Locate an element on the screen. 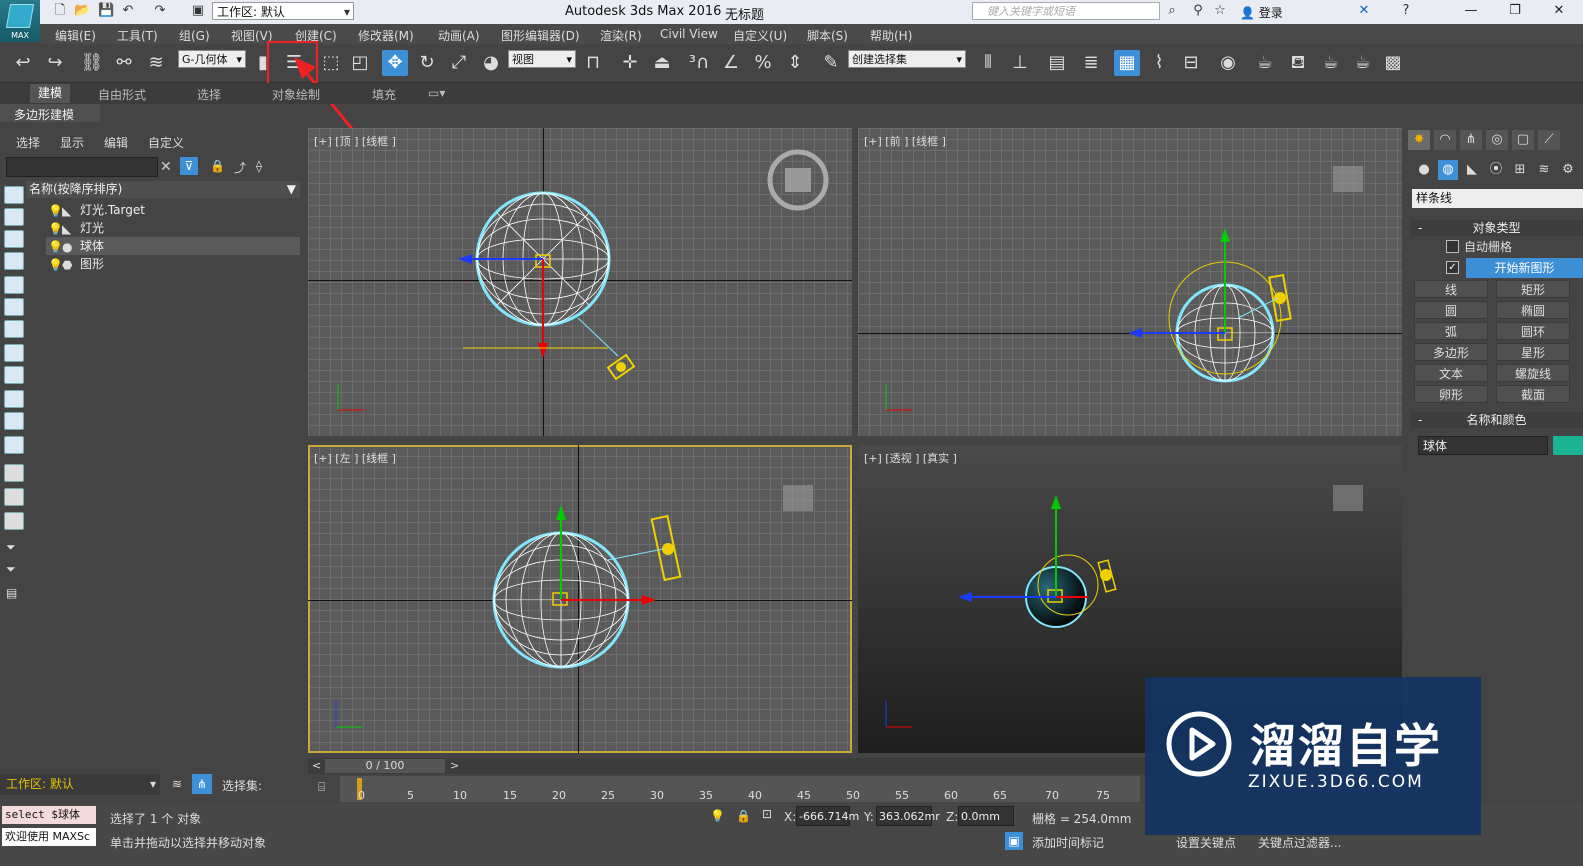  display-none-icon is located at coordinates (14, 497).